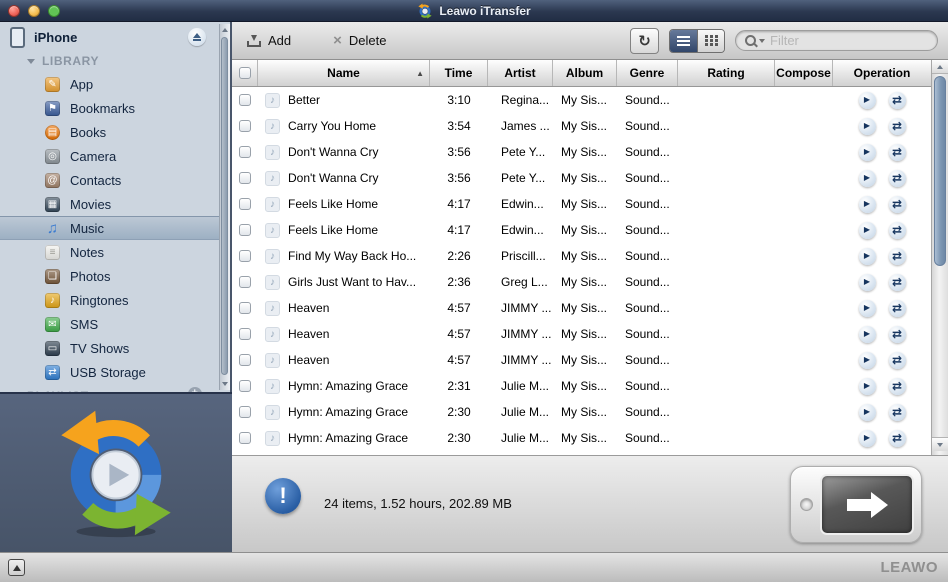  What do you see at coordinates (269, 40) in the screenshot?
I see `add-button: Add` at bounding box center [269, 40].